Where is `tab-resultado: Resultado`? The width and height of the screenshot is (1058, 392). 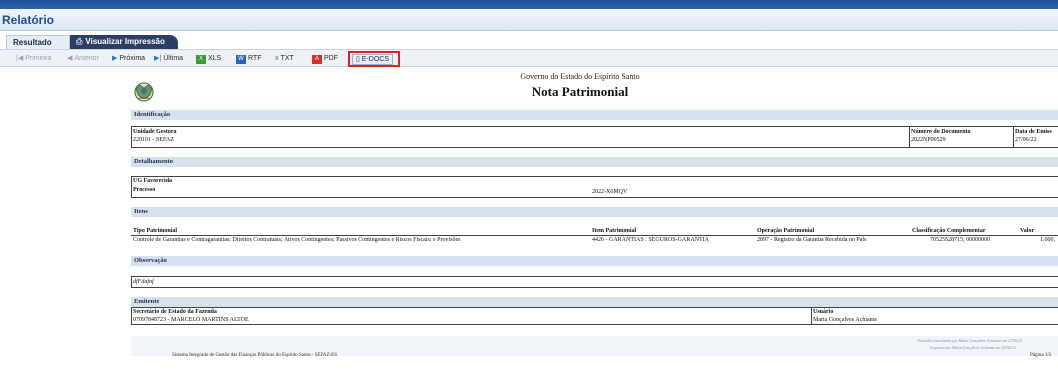 tab-resultado: Resultado is located at coordinates (38, 42).